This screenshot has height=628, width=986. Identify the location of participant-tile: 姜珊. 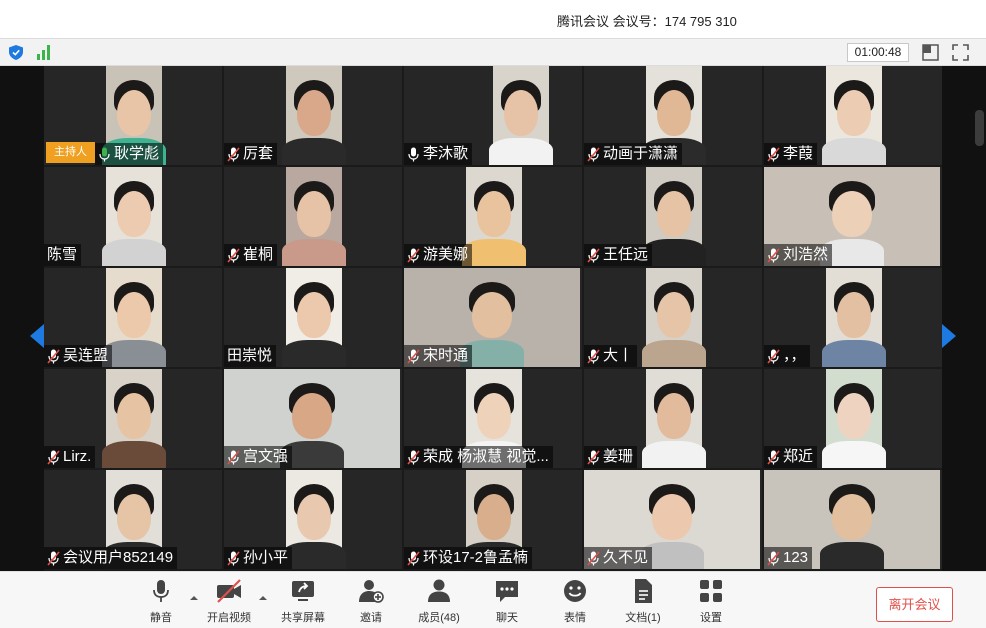
(673, 418).